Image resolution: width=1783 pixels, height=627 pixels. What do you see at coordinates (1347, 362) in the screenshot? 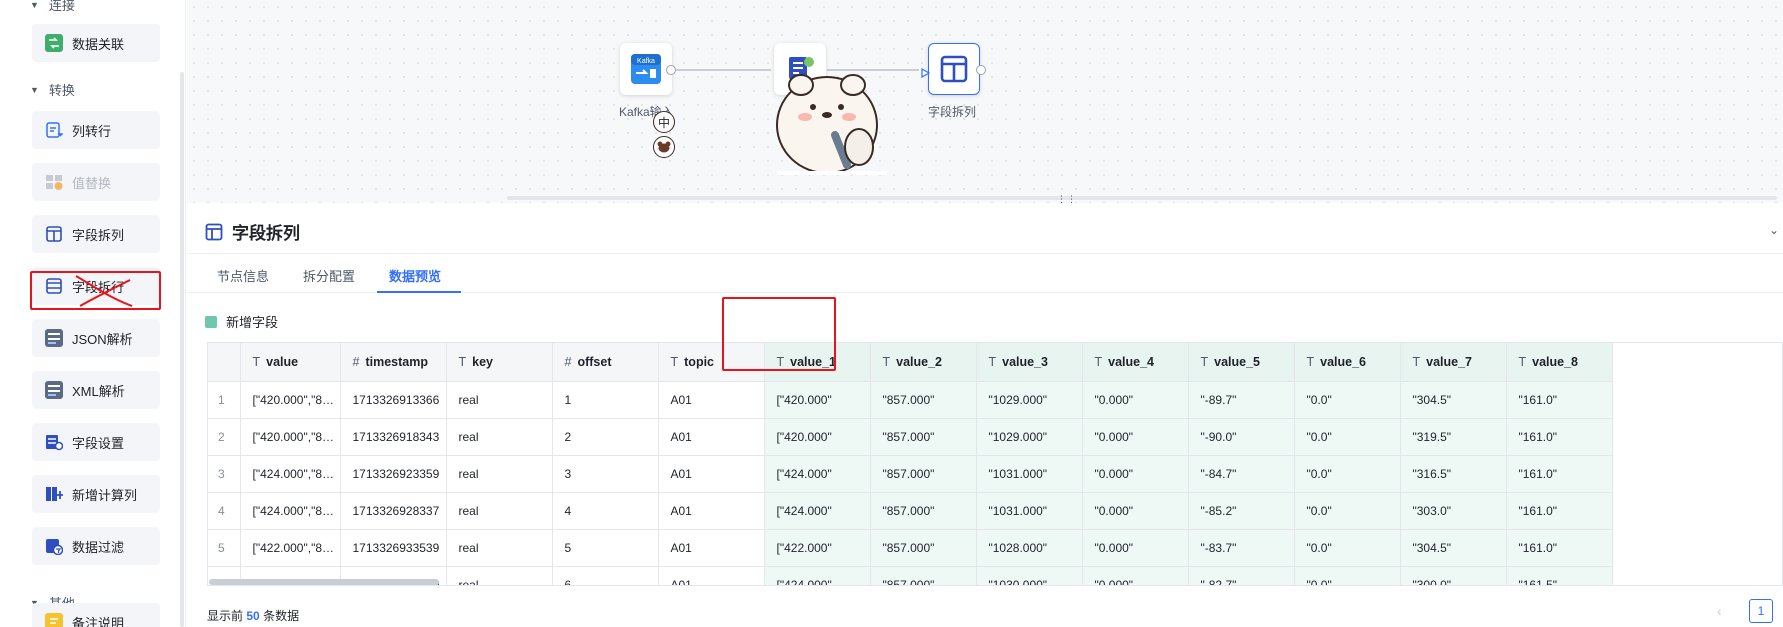
I see `column-header-value-6: Tvalue_6` at bounding box center [1347, 362].